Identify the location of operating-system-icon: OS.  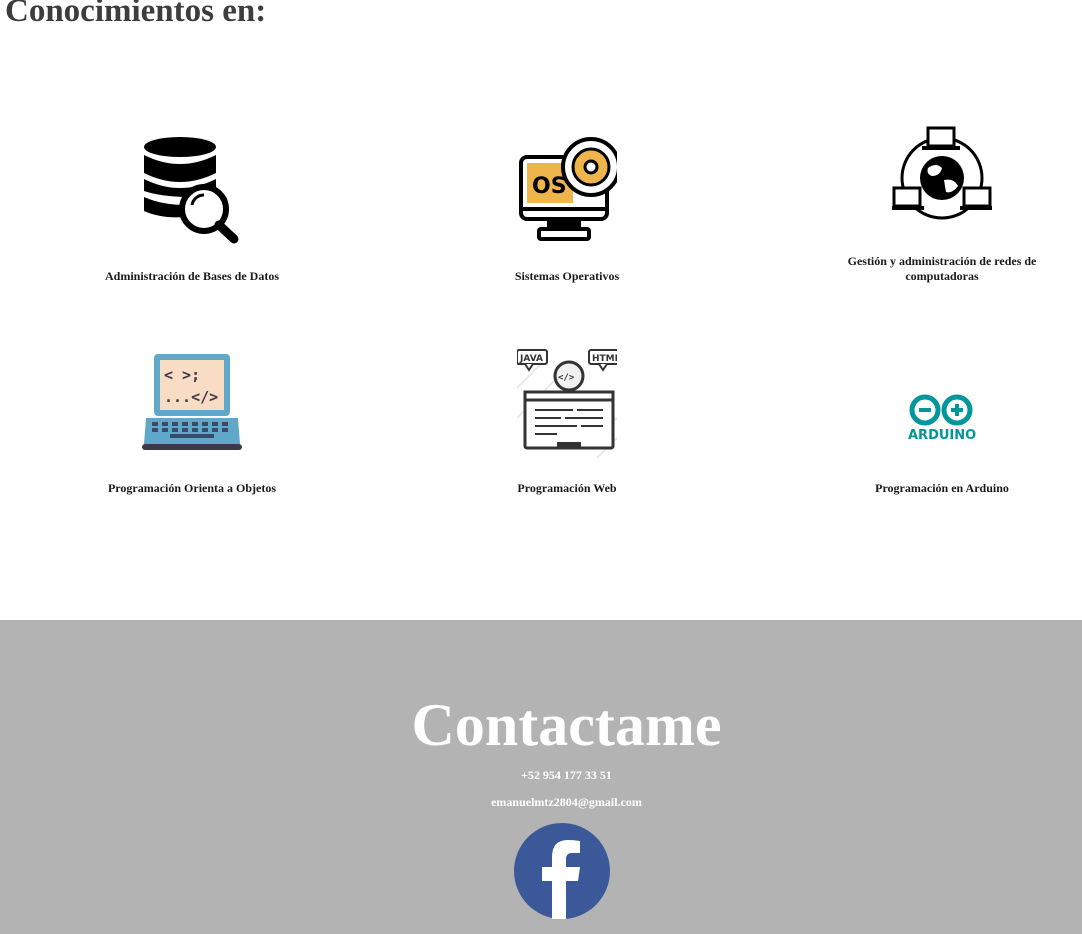
(567, 190).